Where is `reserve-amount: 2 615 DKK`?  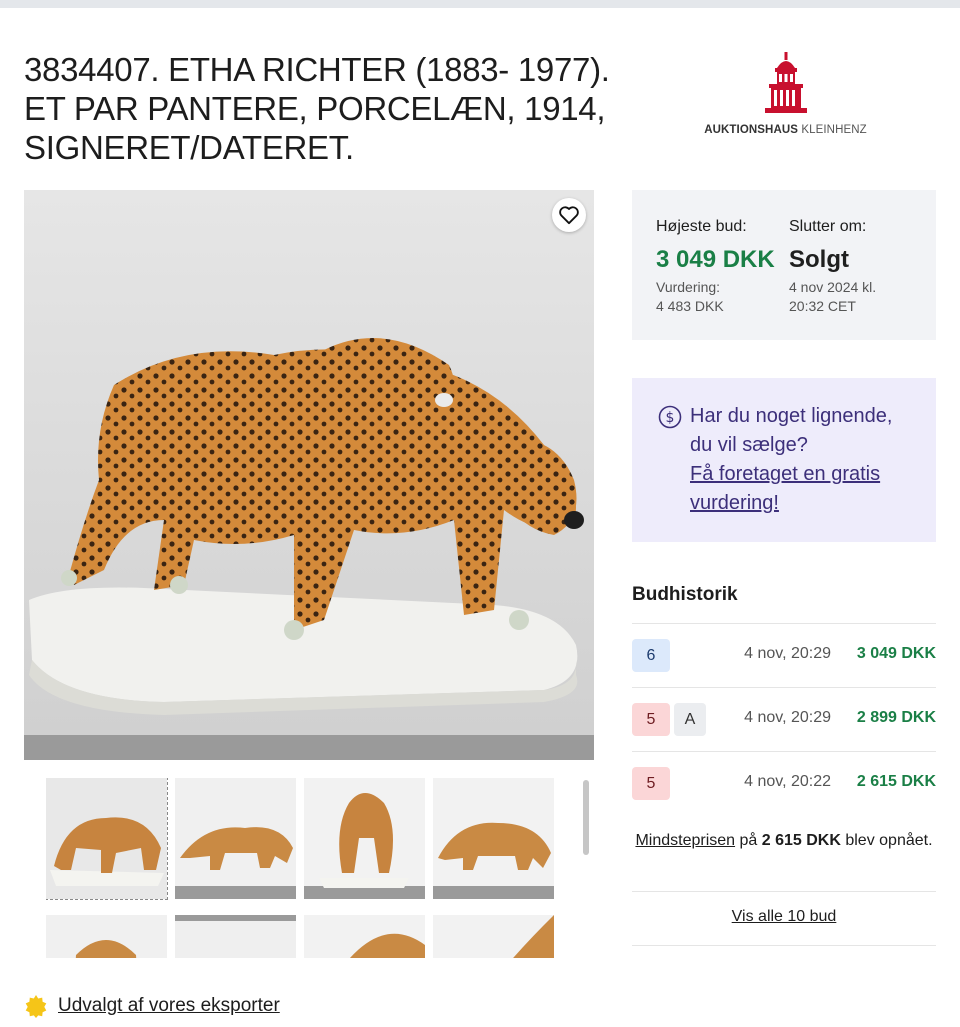 reserve-amount: 2 615 DKK is located at coordinates (801, 840).